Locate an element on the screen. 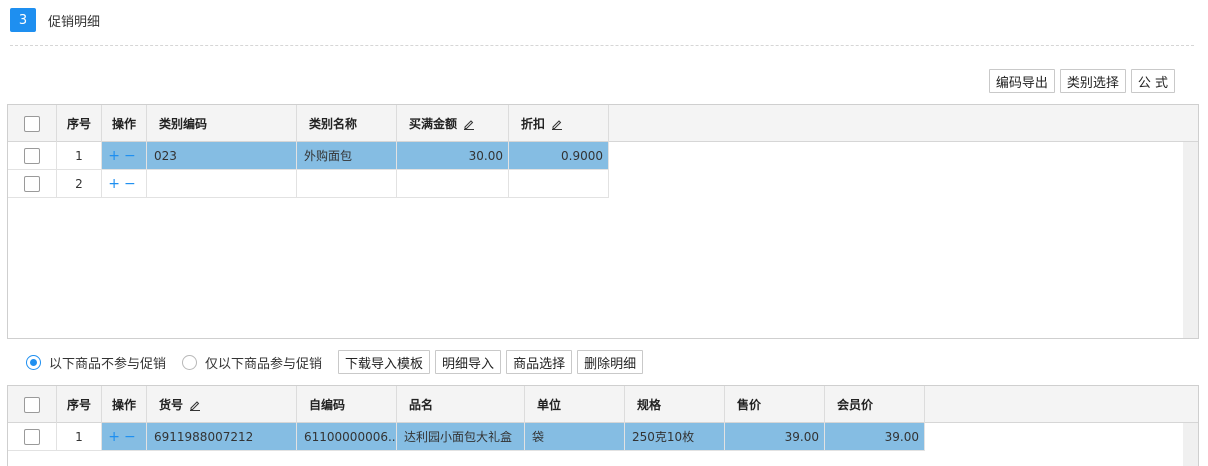 The width and height of the screenshot is (1208, 466). row-discount: 0.9000 is located at coordinates (559, 156).